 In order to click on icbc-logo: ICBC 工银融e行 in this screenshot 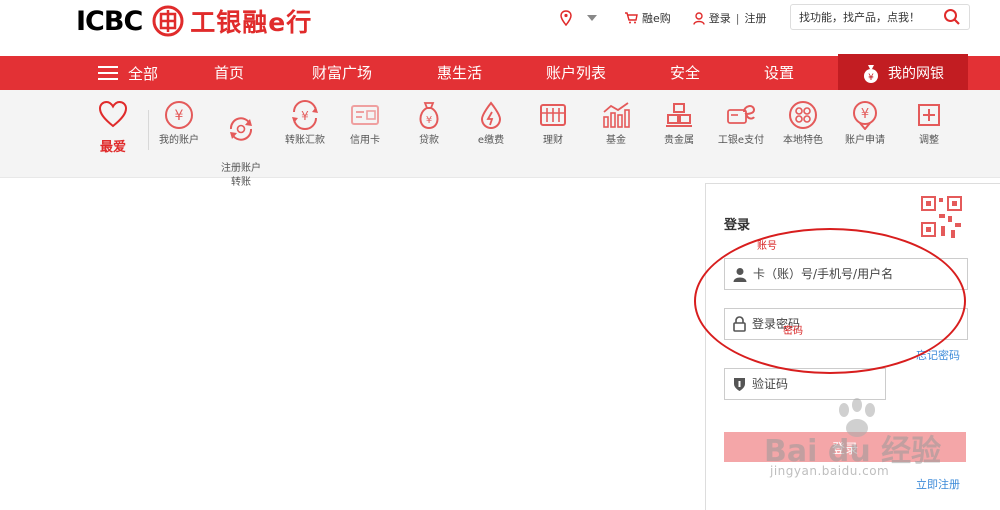, I will do `click(194, 21)`.